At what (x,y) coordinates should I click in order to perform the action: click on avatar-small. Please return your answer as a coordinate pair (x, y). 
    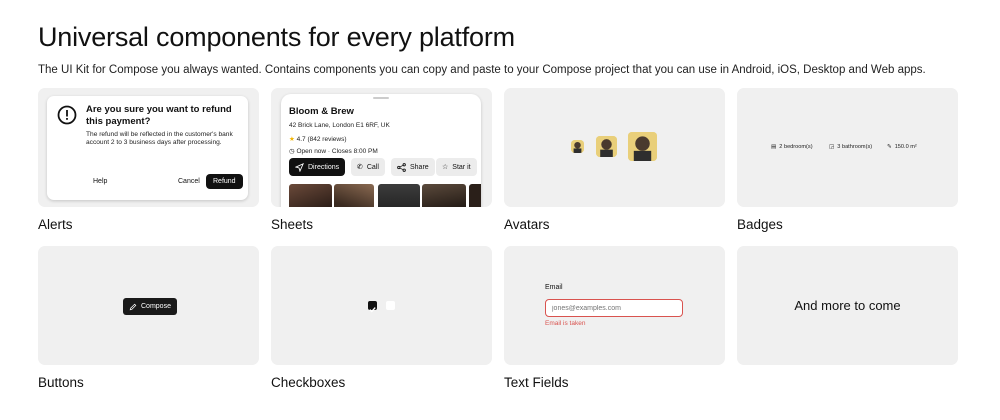
    Looking at the image, I should click on (577, 146).